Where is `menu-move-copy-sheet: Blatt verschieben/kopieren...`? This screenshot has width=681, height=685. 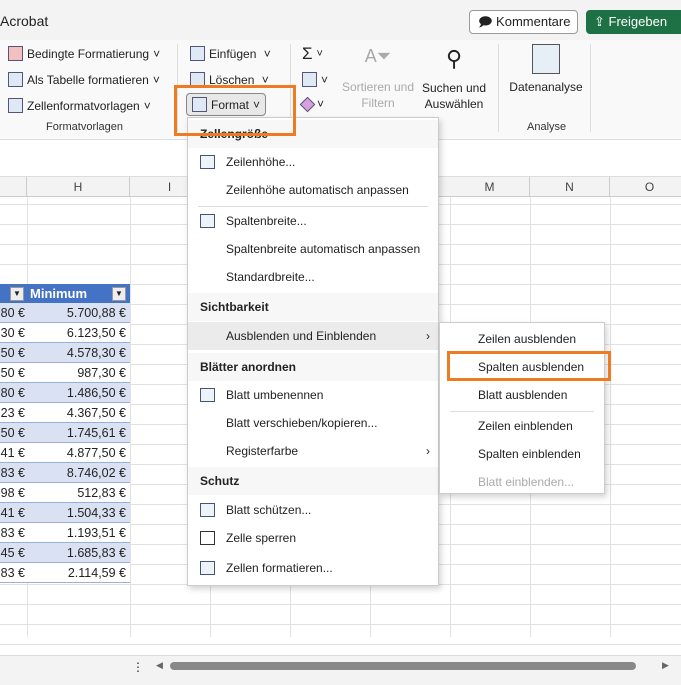
menu-move-copy-sheet: Blatt verschieben/kopieren... is located at coordinates (313, 423).